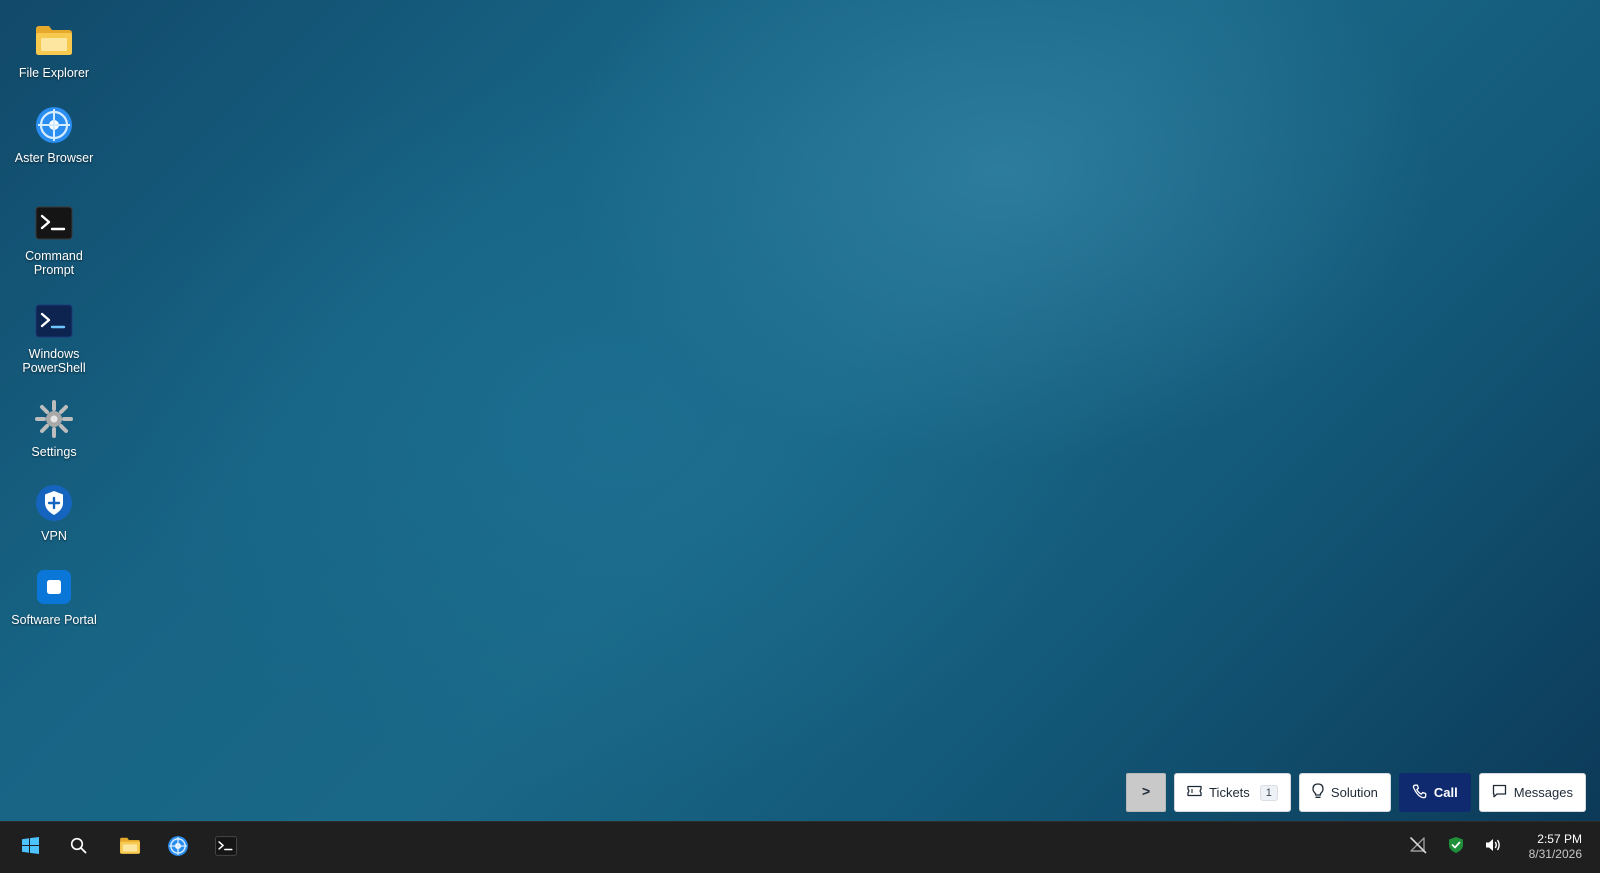  I want to click on gear-icon, so click(54, 419).